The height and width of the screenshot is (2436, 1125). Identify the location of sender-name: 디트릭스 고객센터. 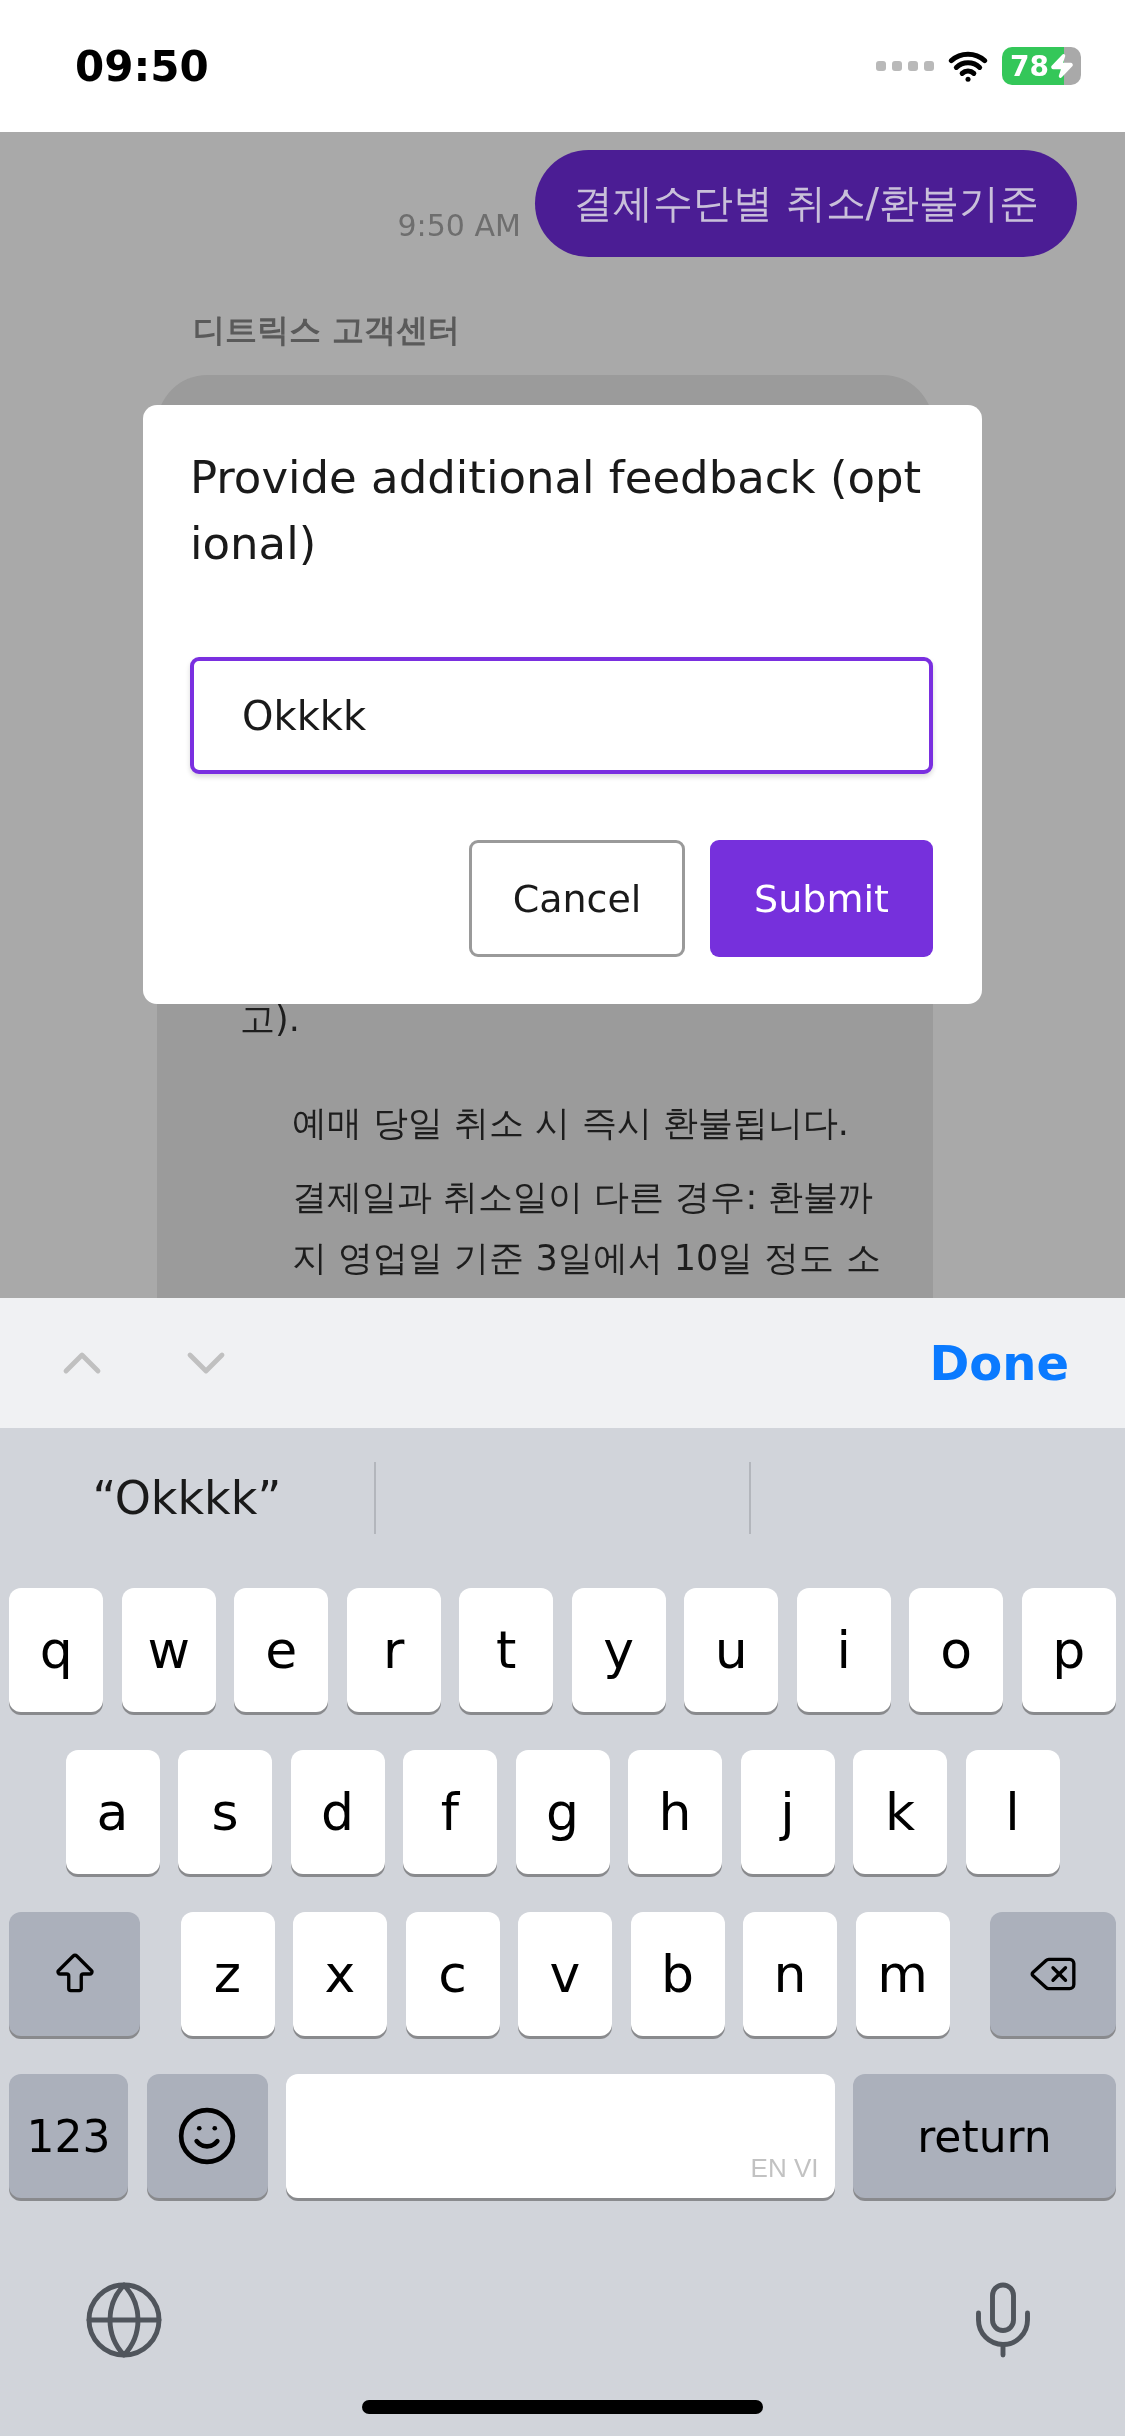
(327, 330).